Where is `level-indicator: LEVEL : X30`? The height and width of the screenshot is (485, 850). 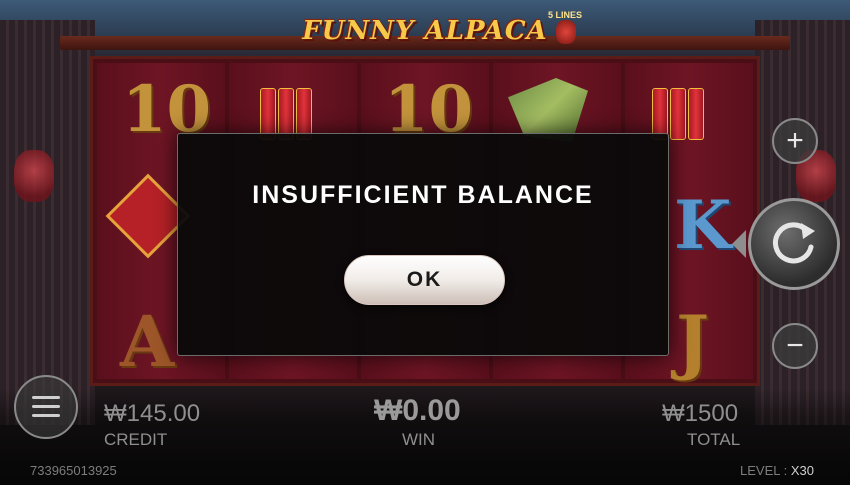
level-indicator: LEVEL : X30 is located at coordinates (777, 470).